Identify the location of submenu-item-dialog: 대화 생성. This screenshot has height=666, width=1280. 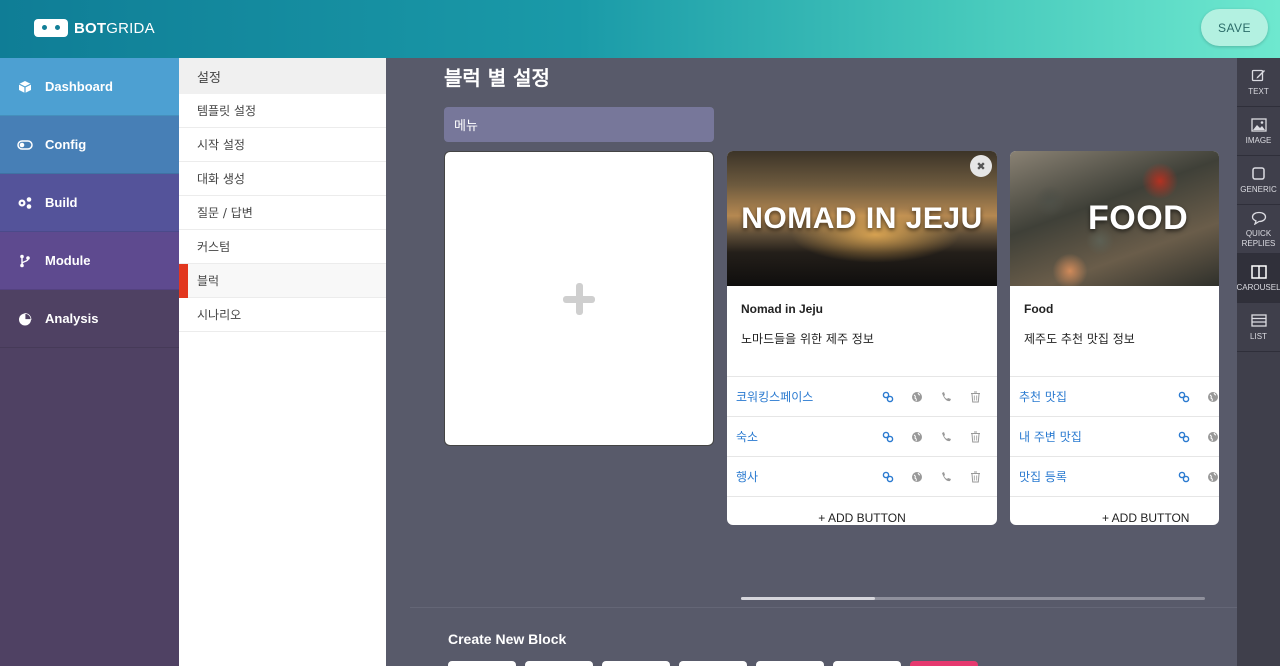
(282, 179).